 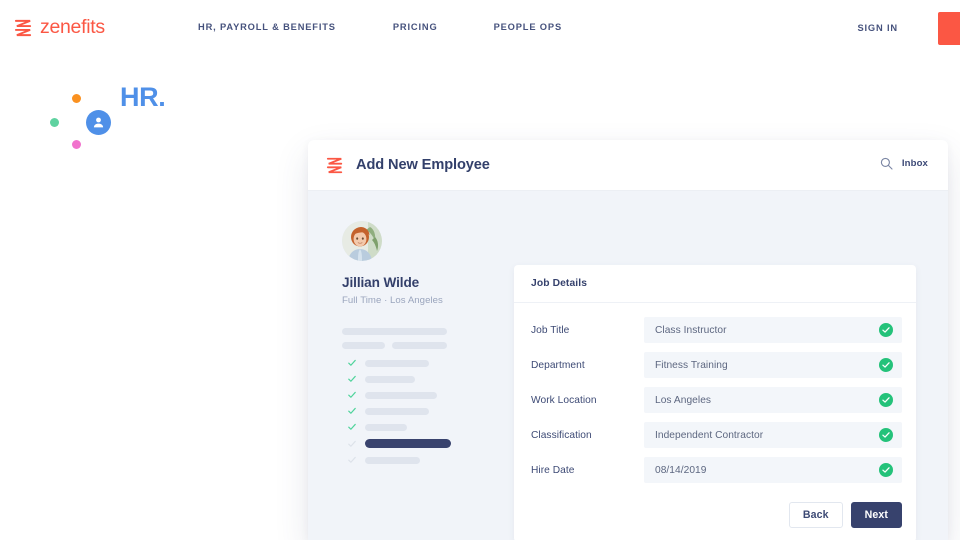 I want to click on avatar, so click(x=362, y=241).